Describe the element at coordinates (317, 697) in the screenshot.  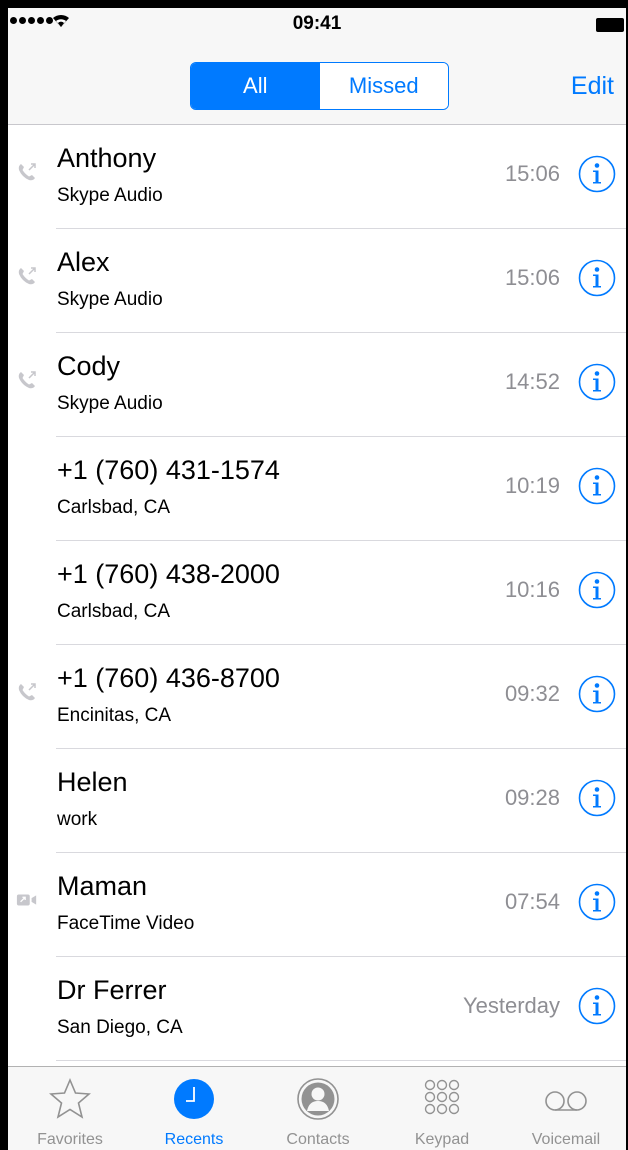
I see `call-row: +1 (760) 436-8700 Encinitas, CA 09:32` at that location.